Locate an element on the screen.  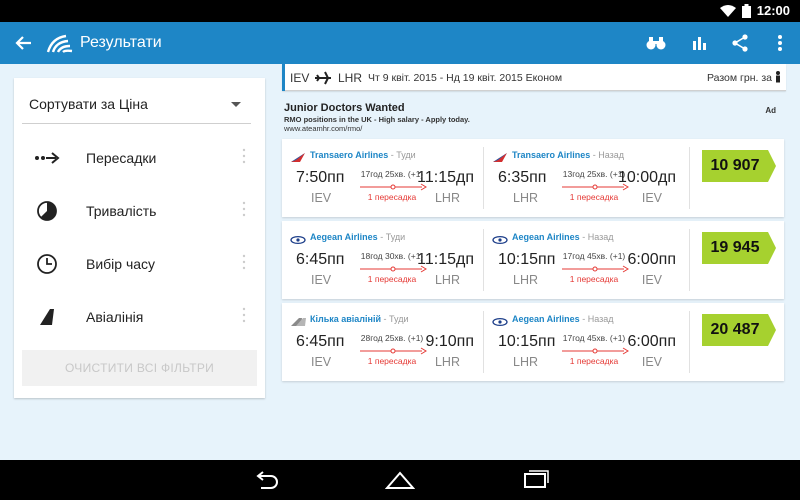
flight-duration: 28год 25хв. (+1) is located at coordinates (392, 338).